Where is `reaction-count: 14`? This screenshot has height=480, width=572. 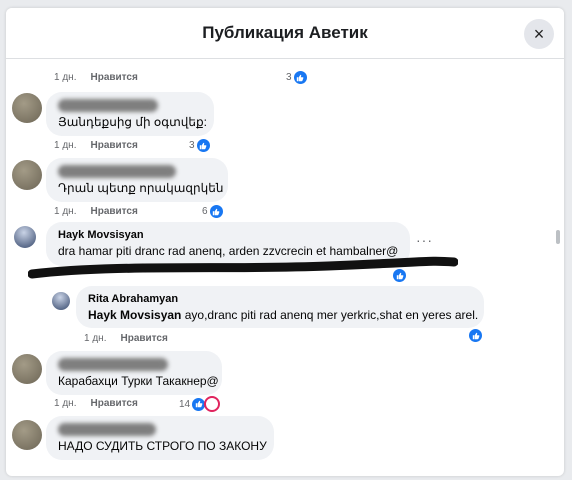
reaction-count: 14 is located at coordinates (200, 404).